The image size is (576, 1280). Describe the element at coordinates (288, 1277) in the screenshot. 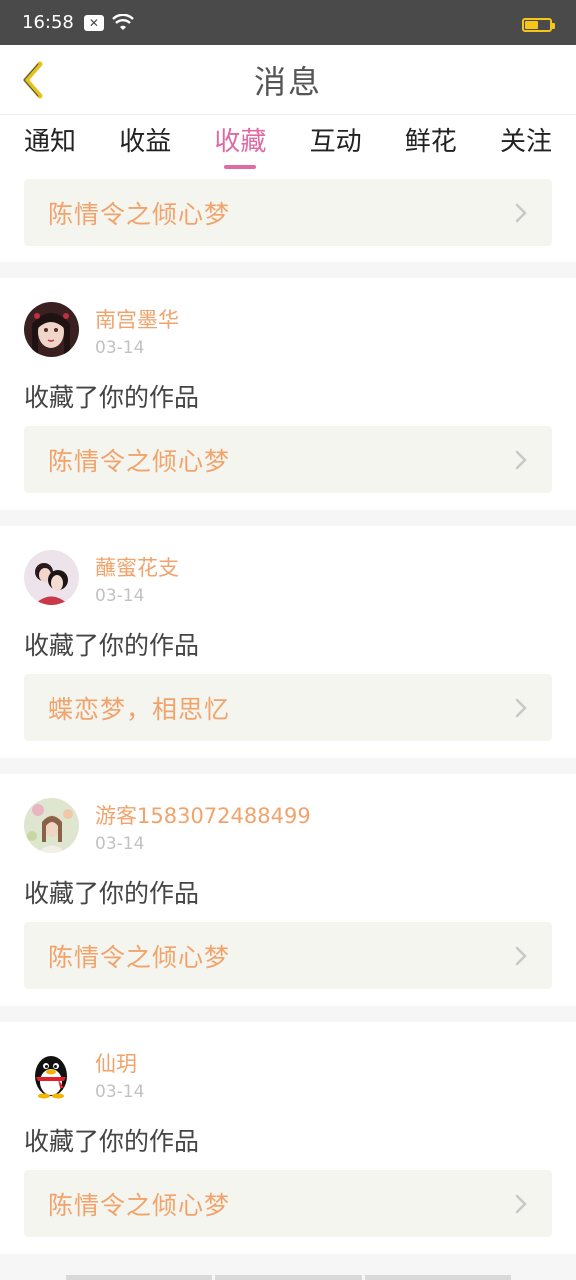

I see `gesture-bar` at that location.